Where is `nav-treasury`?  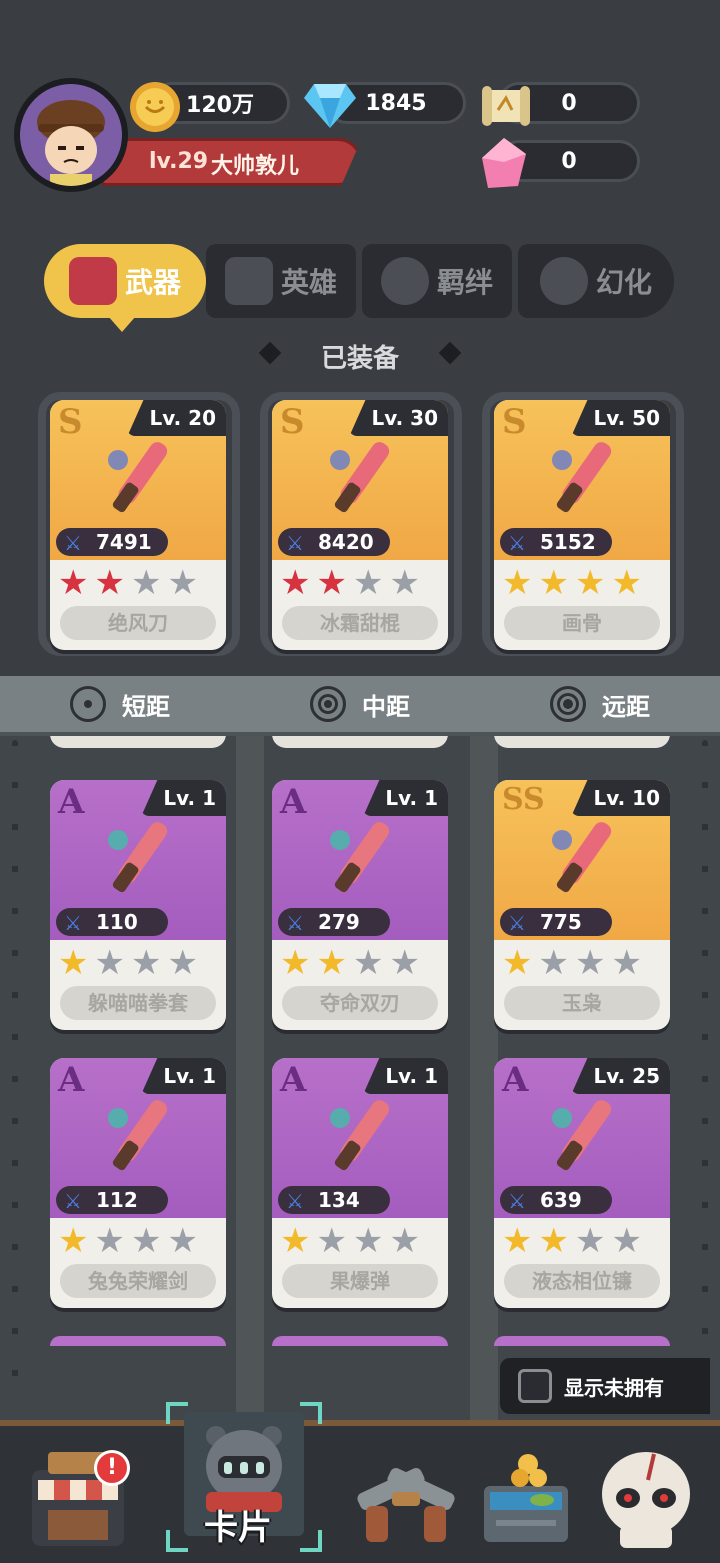 nav-treasury is located at coordinates (536, 1500).